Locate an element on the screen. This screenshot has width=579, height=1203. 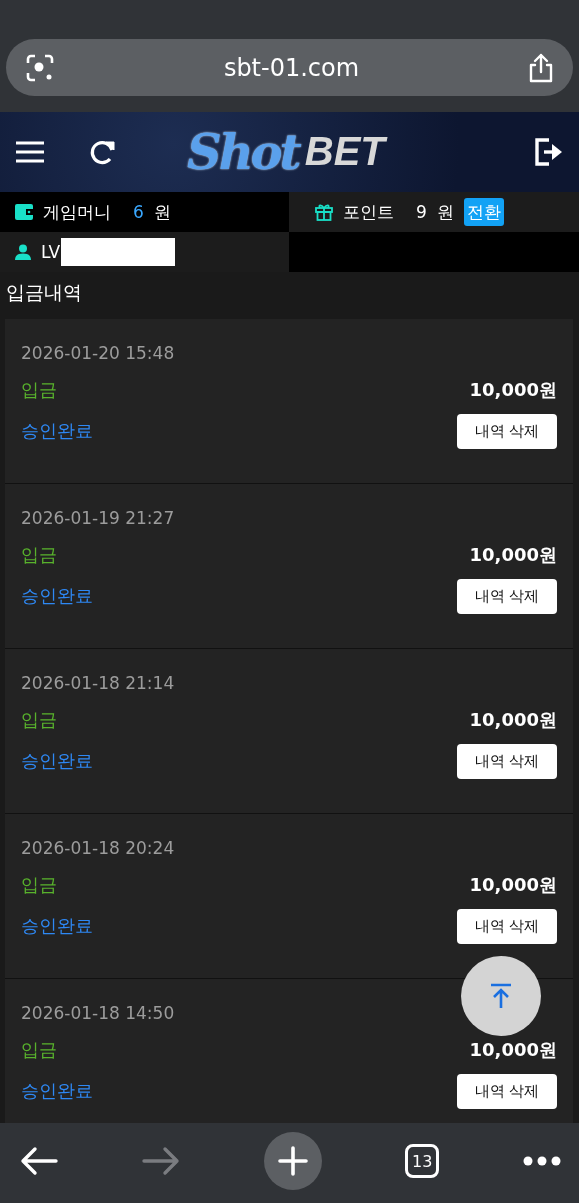
gift-icon is located at coordinates (324, 212).